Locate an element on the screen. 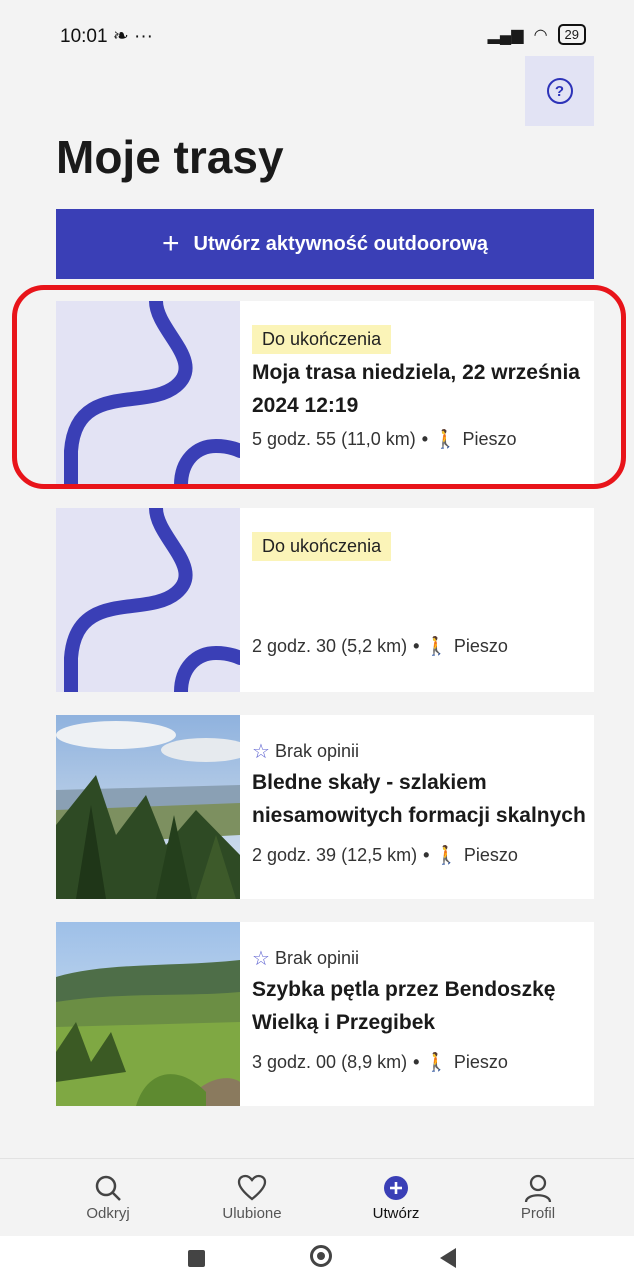 The image size is (634, 1281). help-icon: ? is located at coordinates (559, 91).